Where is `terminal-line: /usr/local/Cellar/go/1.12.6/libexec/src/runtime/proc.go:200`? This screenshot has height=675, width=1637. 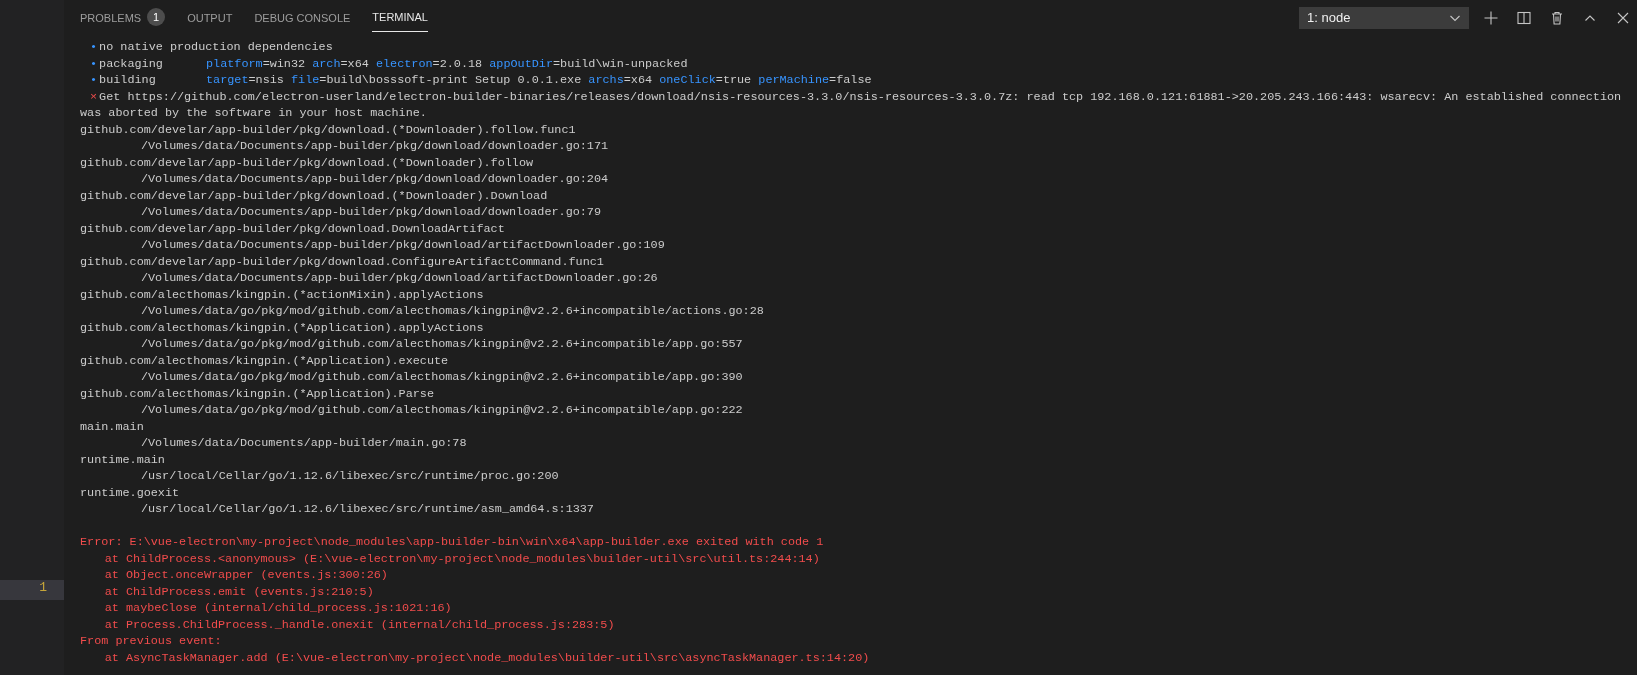 terminal-line: /usr/local/Cellar/go/1.12.6/libexec/src/runtime/proc.go:200 is located at coordinates (349, 476).